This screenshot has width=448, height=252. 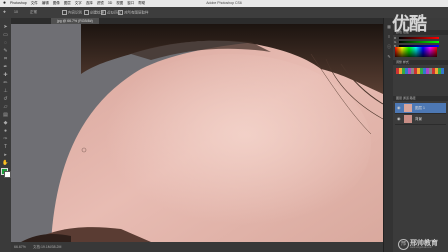 What do you see at coordinates (5, 147) in the screenshot?
I see `type-tool-icon: T` at bounding box center [5, 147].